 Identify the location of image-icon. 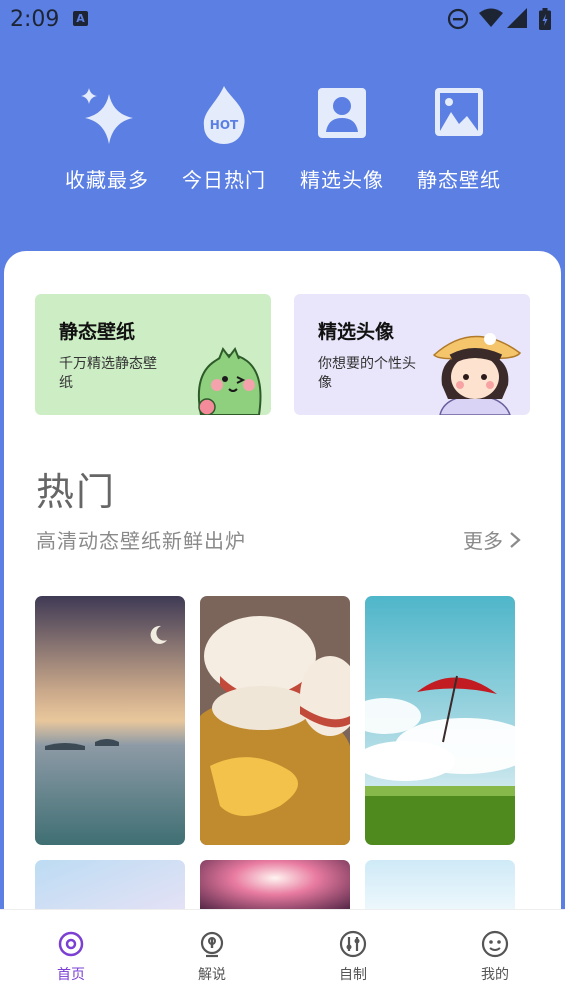
(459, 112).